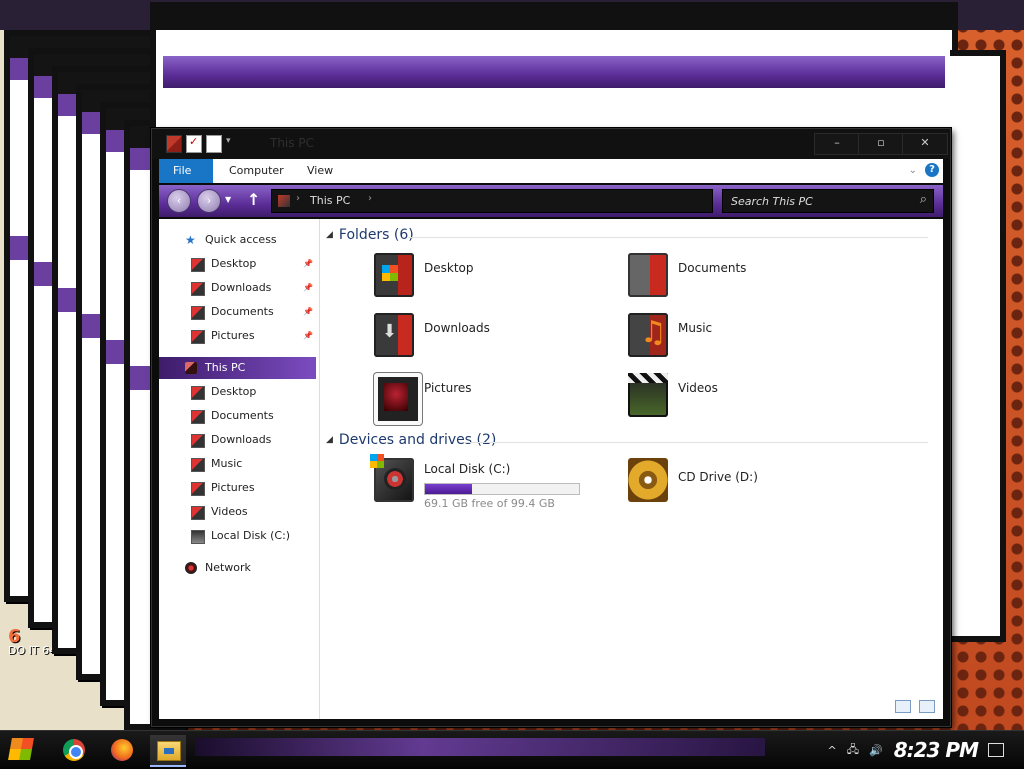  What do you see at coordinates (718, 477) in the screenshot?
I see `drive-label: CD Drive (D:)` at bounding box center [718, 477].